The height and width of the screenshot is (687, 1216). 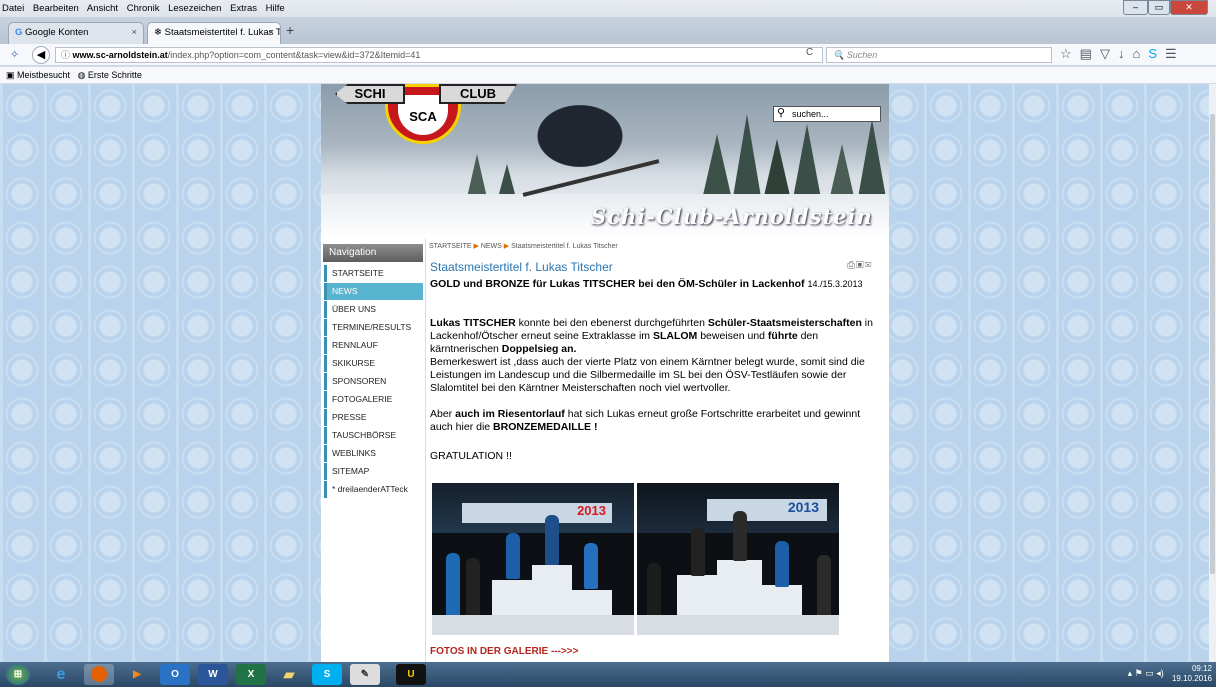 What do you see at coordinates (373, 417) in the screenshot?
I see `nav-item-presse: PRESSE` at bounding box center [373, 417].